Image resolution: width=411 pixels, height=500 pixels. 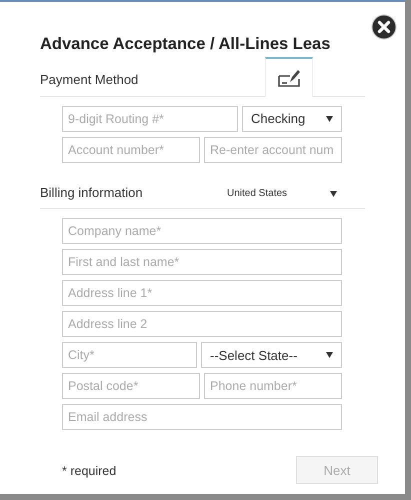 What do you see at coordinates (186, 44) in the screenshot?
I see `dialog-title: Advance Acceptance / All-Lines Leas` at bounding box center [186, 44].